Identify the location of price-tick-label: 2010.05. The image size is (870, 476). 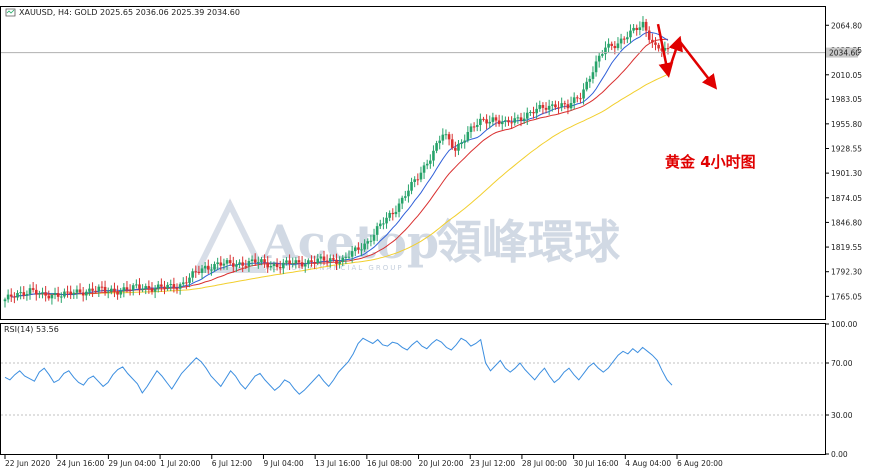
(846, 75).